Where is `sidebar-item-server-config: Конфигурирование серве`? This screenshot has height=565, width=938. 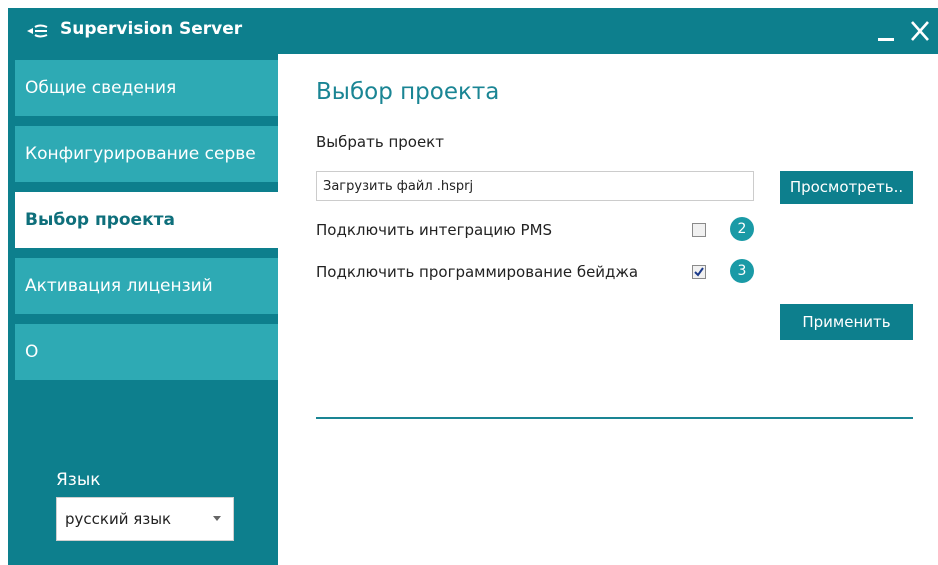
sidebar-item-server-config: Конфигурирование серве is located at coordinates (146, 154).